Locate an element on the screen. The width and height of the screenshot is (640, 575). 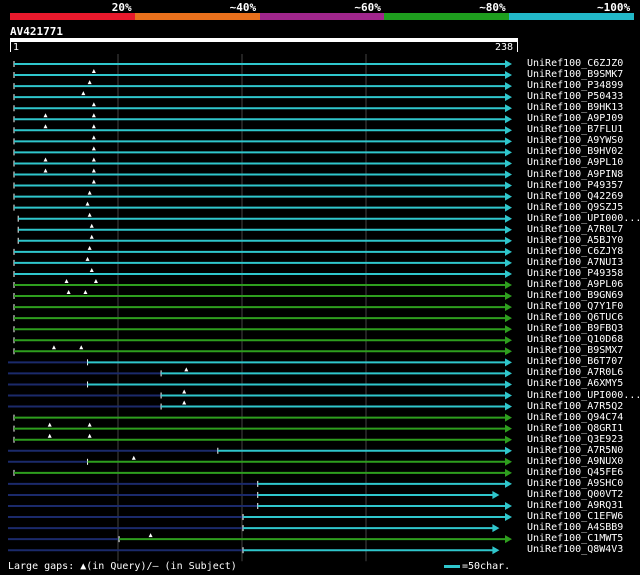
hit-label: UniRef100_P49357 is located at coordinates (575, 185).